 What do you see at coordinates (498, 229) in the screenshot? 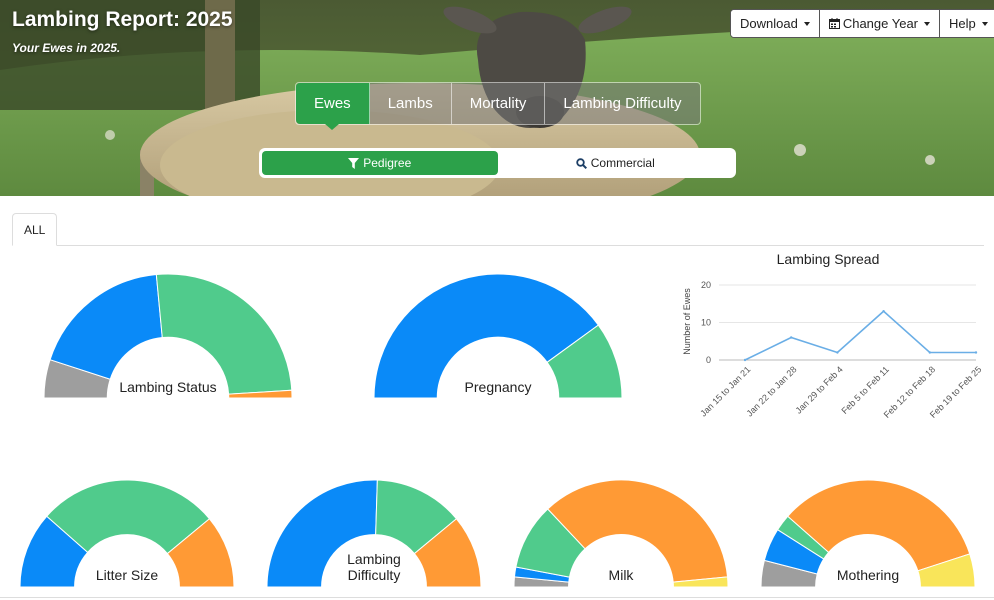
I see `sub-tabs: ALL` at bounding box center [498, 229].